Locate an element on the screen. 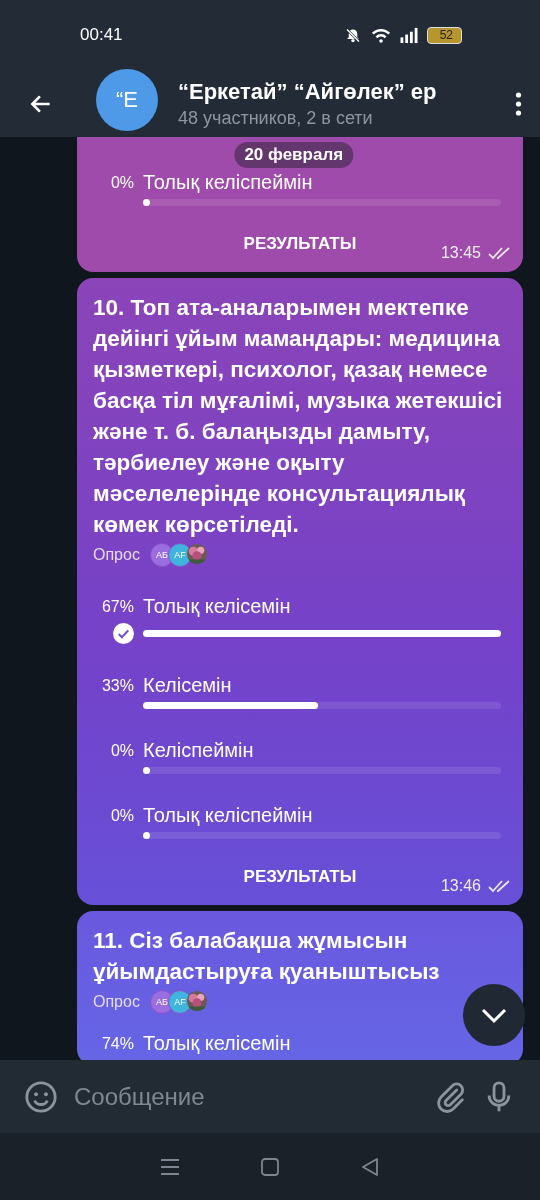  home-square-icon is located at coordinates (270, 1166).